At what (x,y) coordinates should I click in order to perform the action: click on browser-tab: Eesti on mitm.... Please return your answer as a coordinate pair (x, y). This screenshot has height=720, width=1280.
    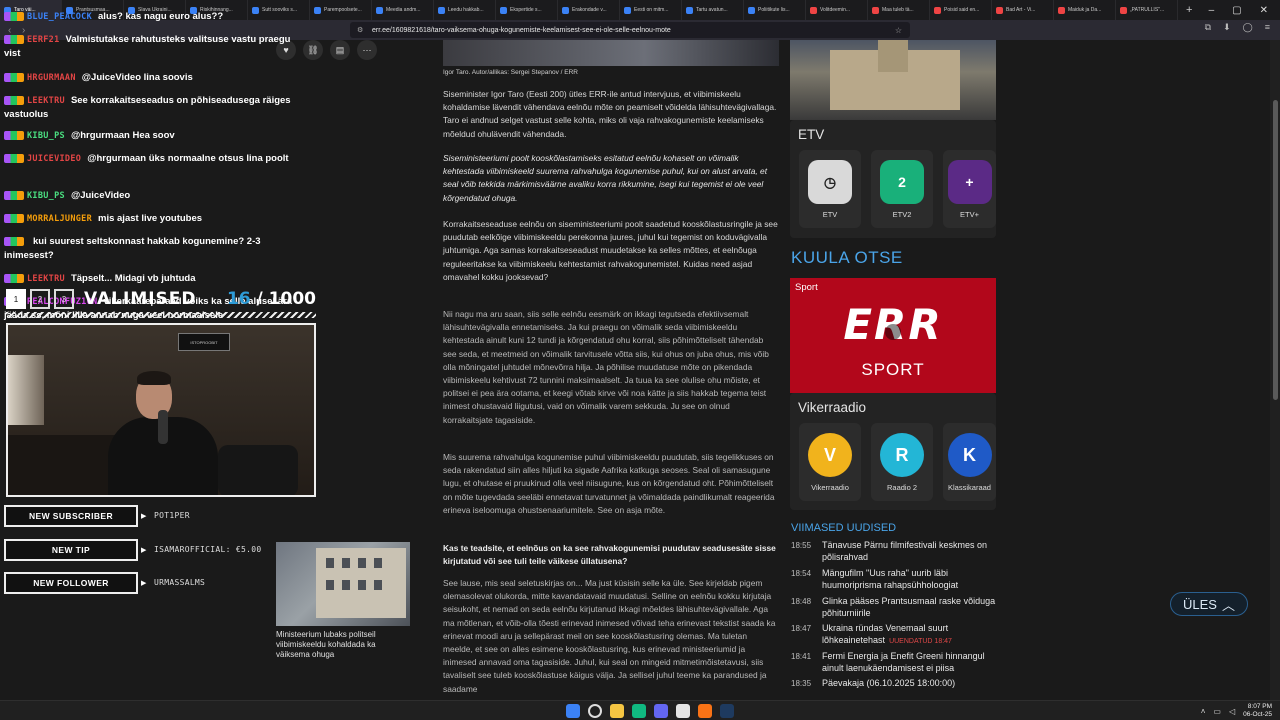
    Looking at the image, I should click on (651, 10).